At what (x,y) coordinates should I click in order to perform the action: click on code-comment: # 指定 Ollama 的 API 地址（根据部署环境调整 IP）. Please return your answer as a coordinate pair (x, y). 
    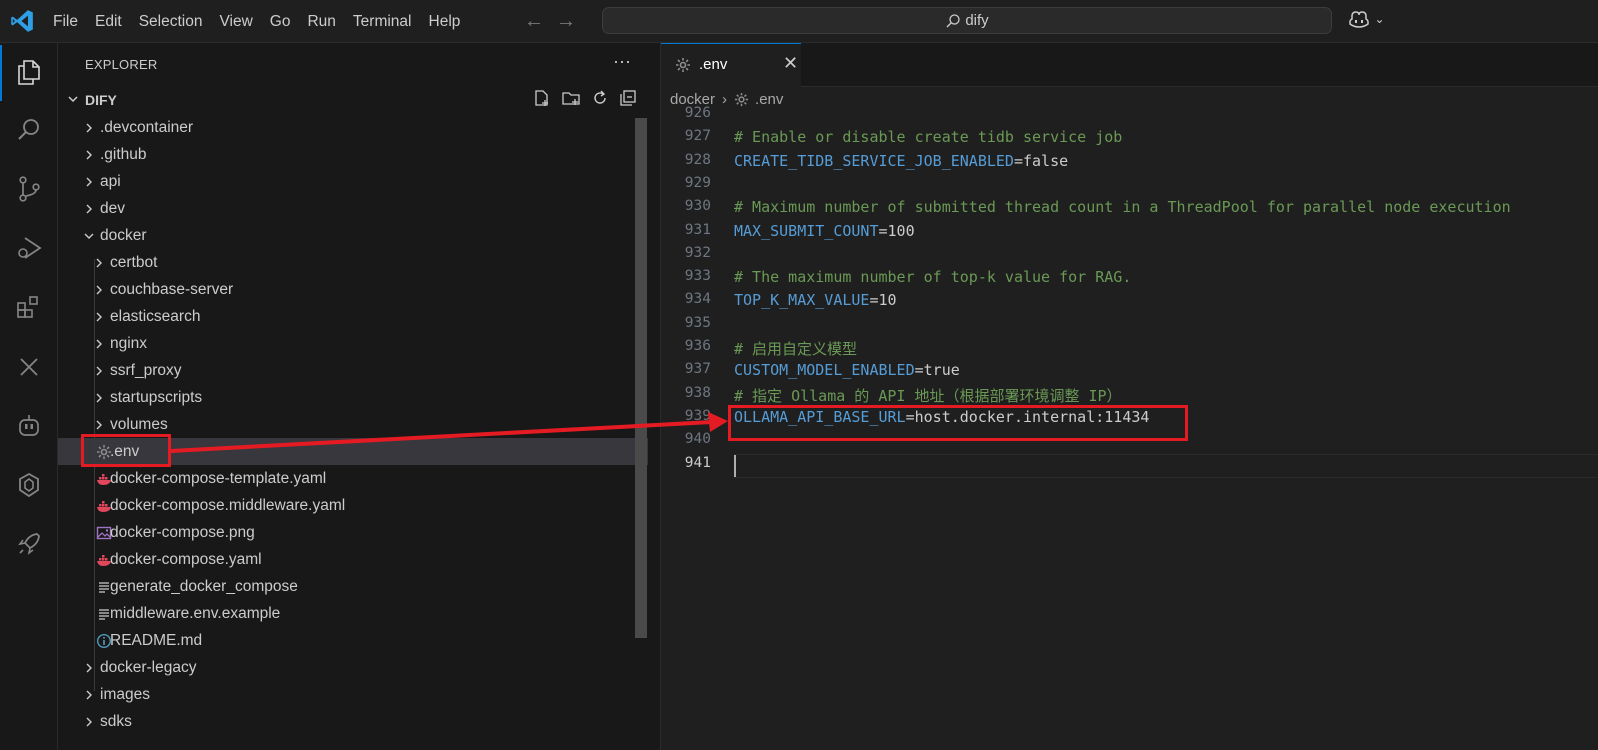
    Looking at the image, I should click on (928, 396).